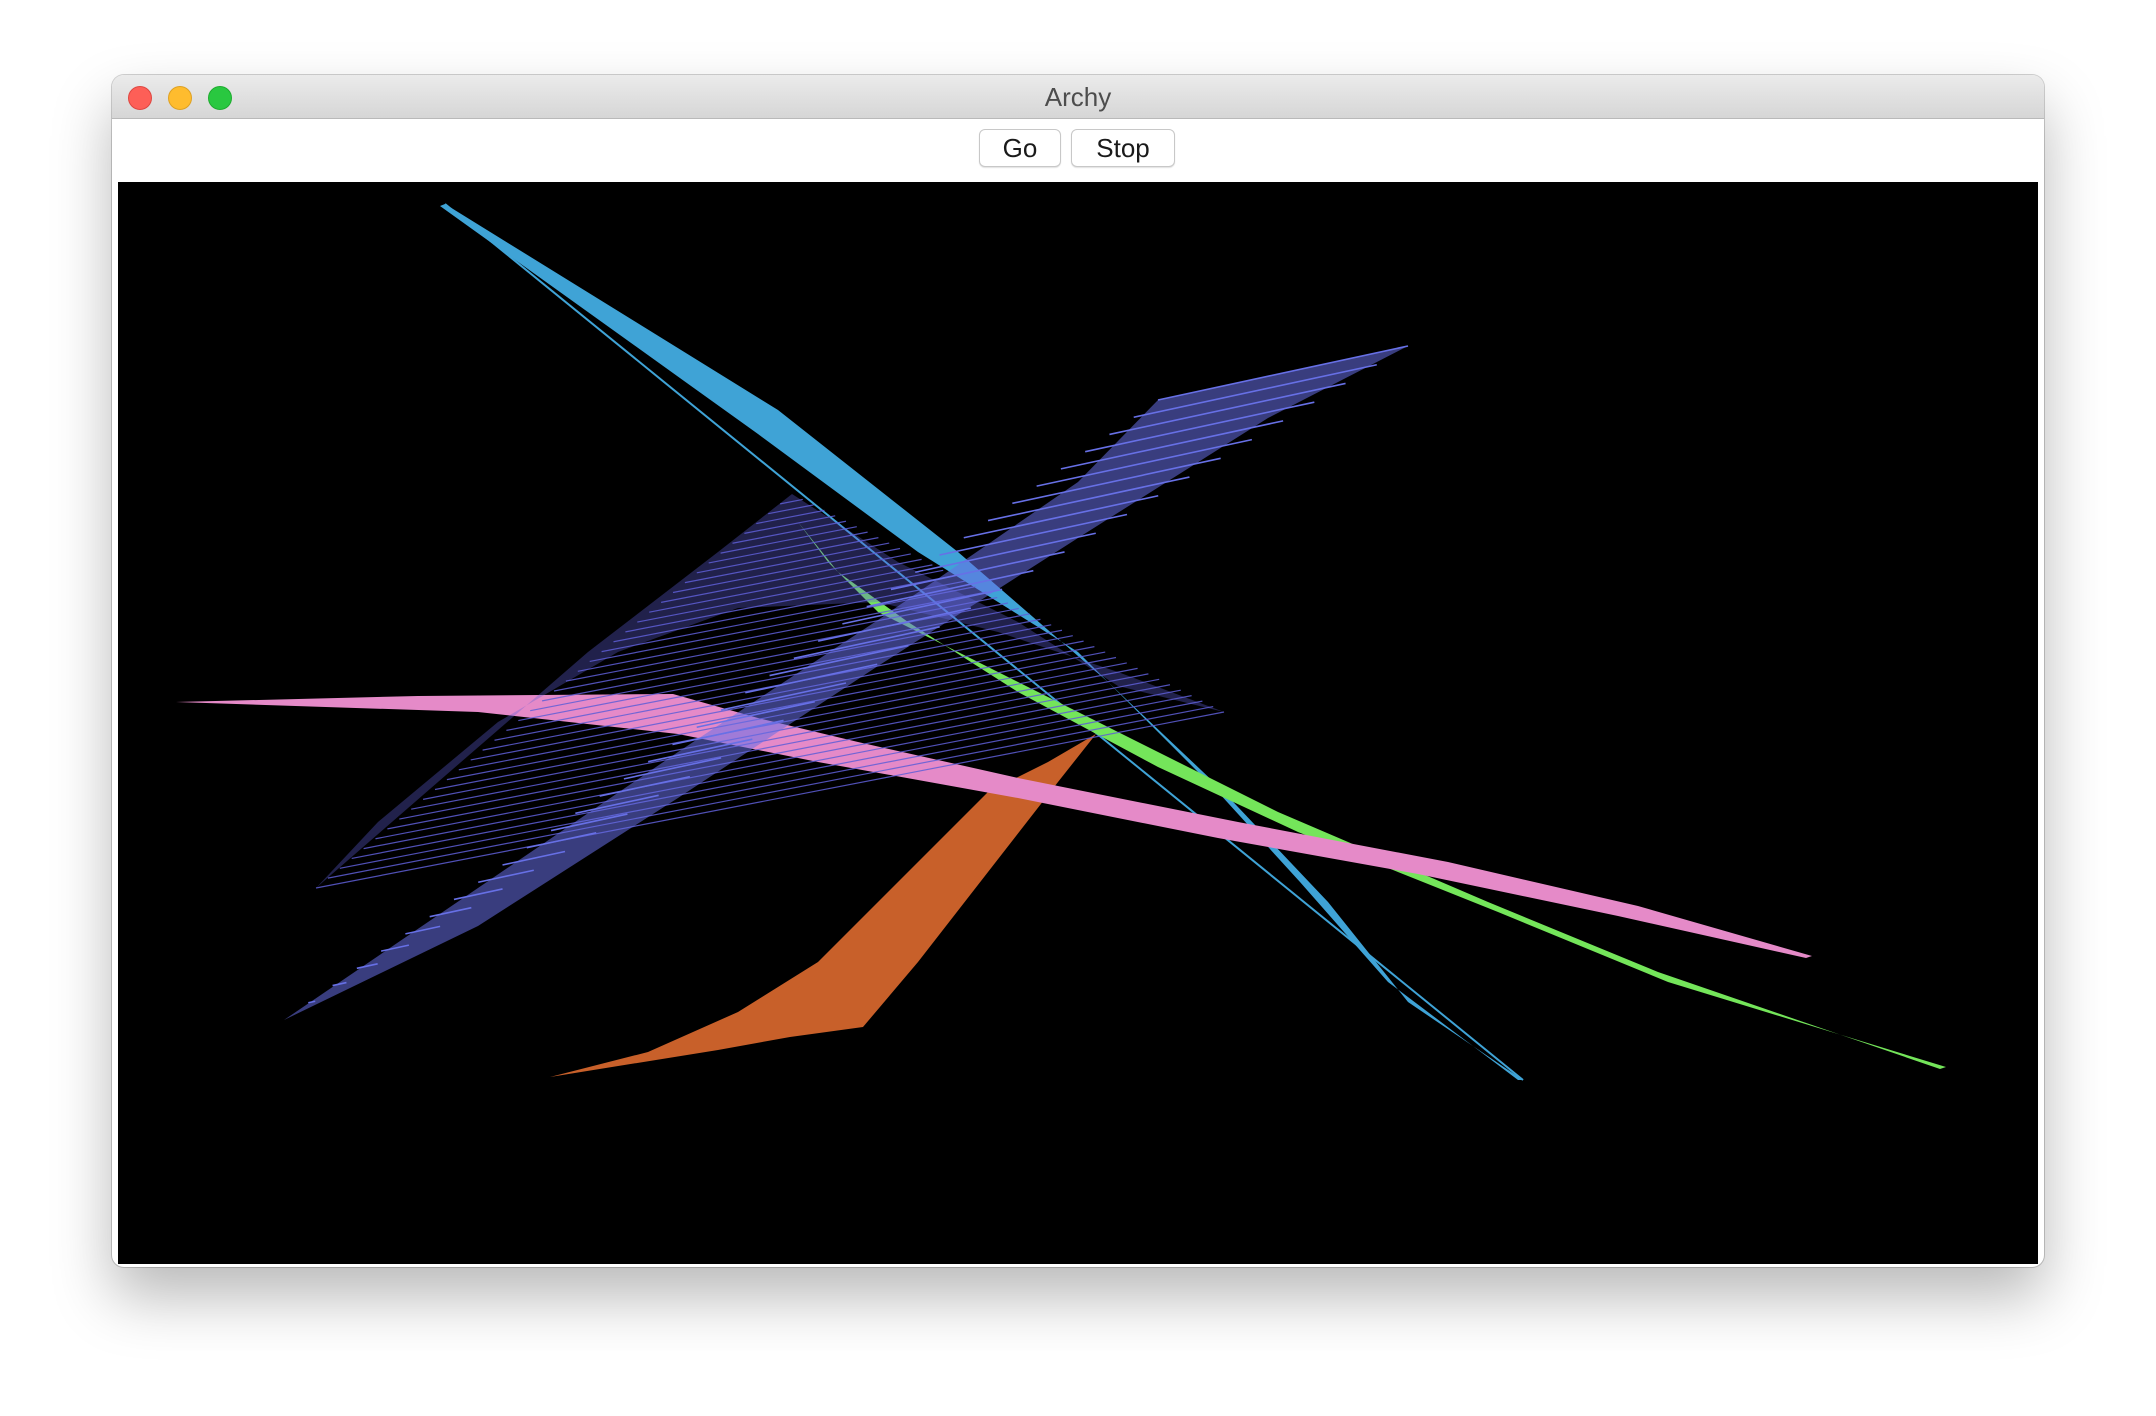  What do you see at coordinates (1020, 148) in the screenshot?
I see `go-button: Go` at bounding box center [1020, 148].